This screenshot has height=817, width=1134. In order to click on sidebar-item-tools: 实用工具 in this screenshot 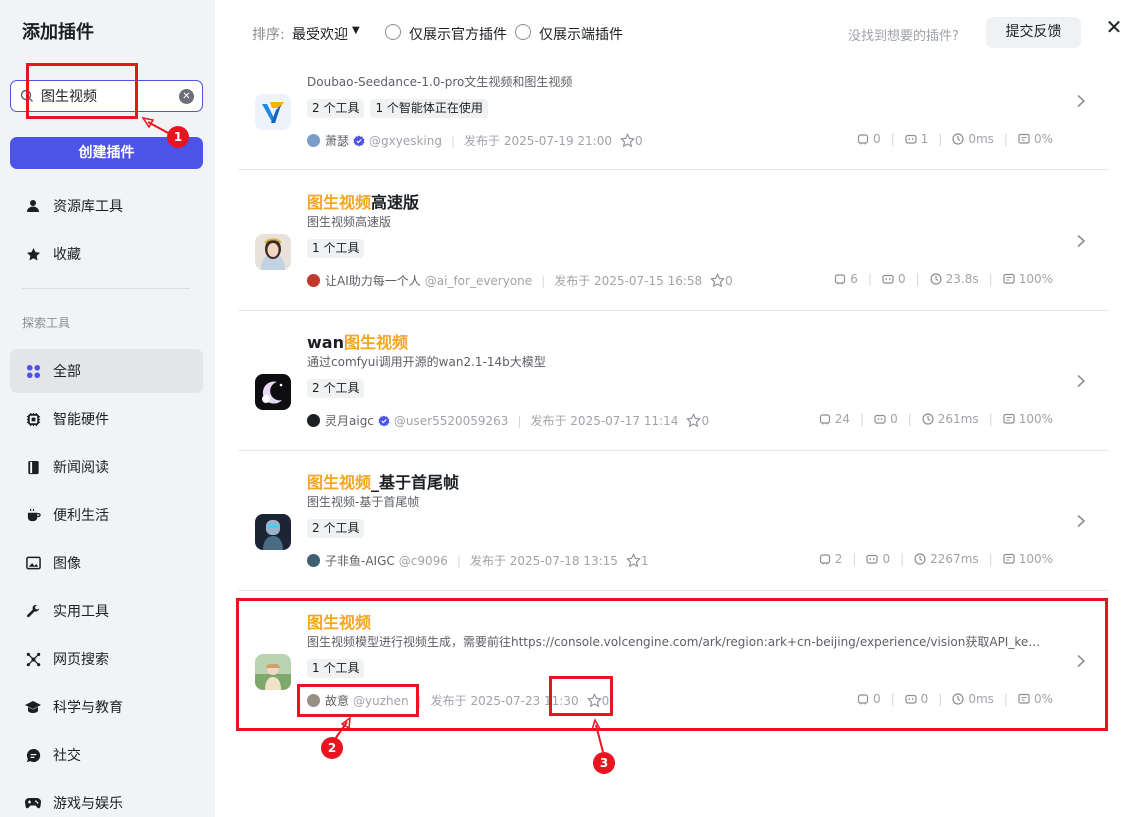, I will do `click(106, 611)`.